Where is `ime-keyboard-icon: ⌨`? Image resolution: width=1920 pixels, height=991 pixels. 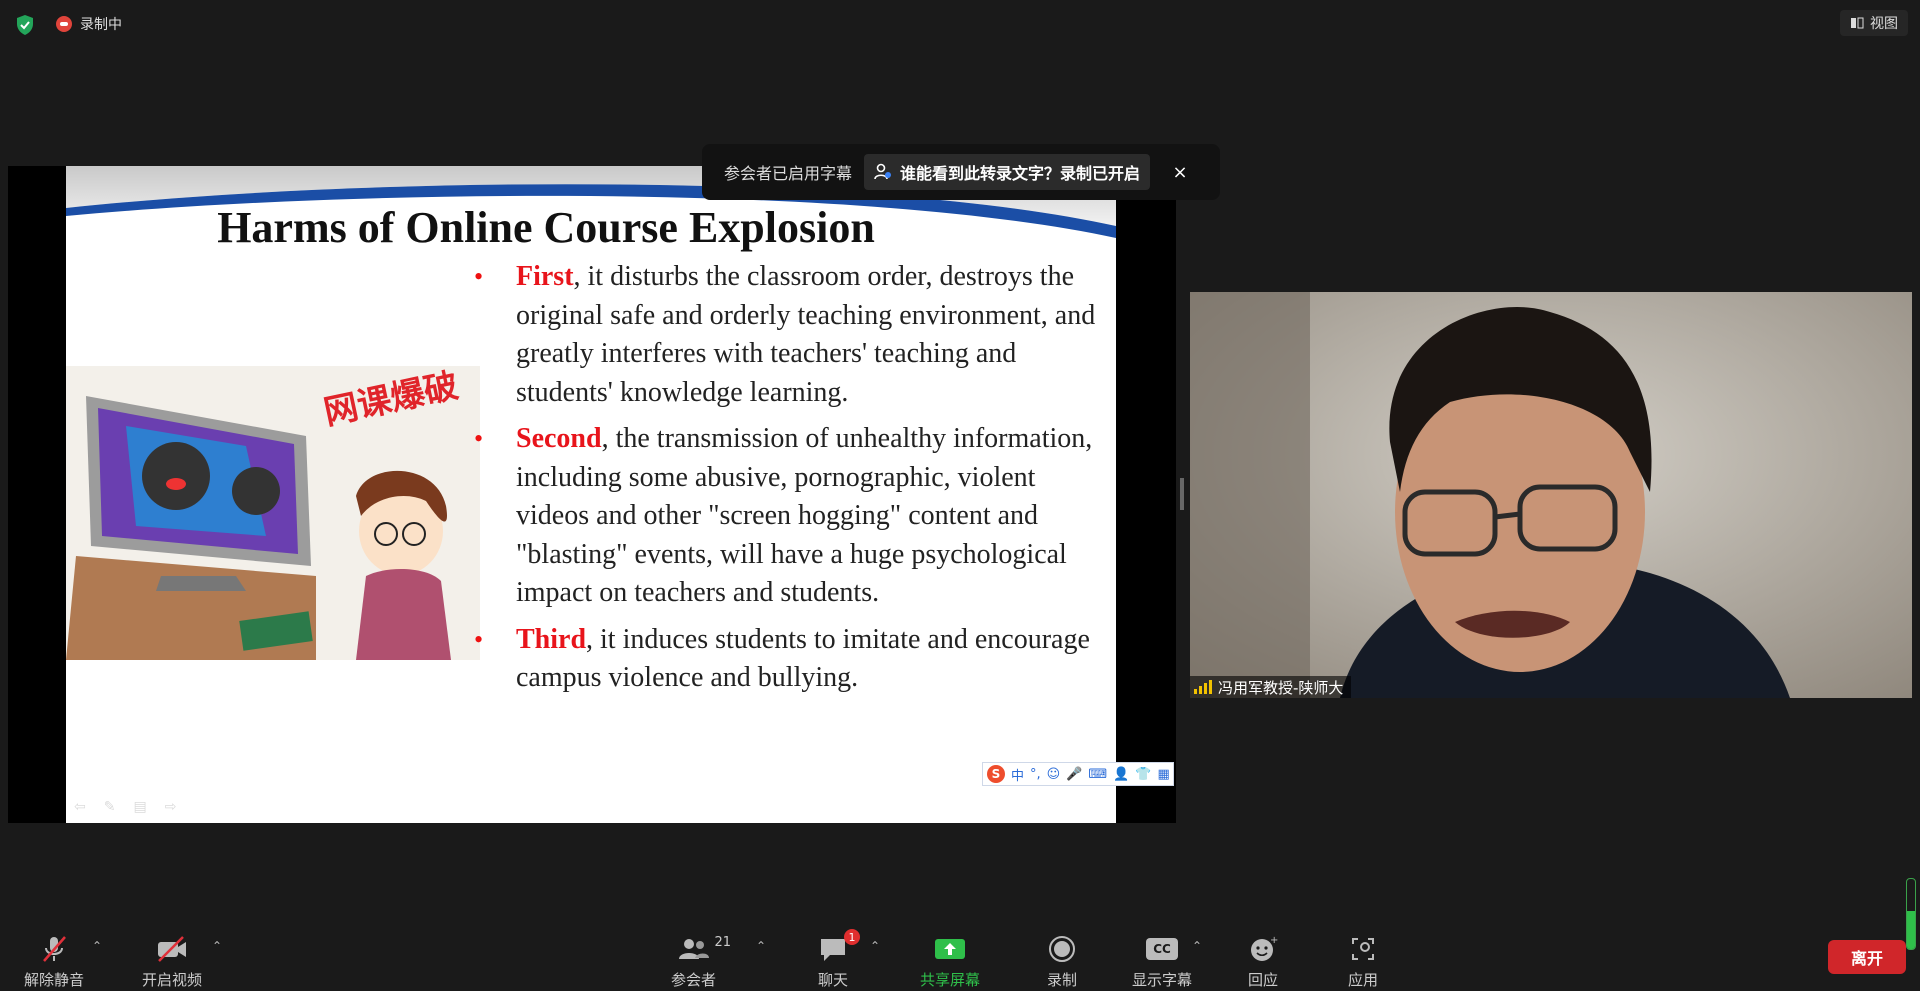 ime-keyboard-icon: ⌨ is located at coordinates (1097, 774).